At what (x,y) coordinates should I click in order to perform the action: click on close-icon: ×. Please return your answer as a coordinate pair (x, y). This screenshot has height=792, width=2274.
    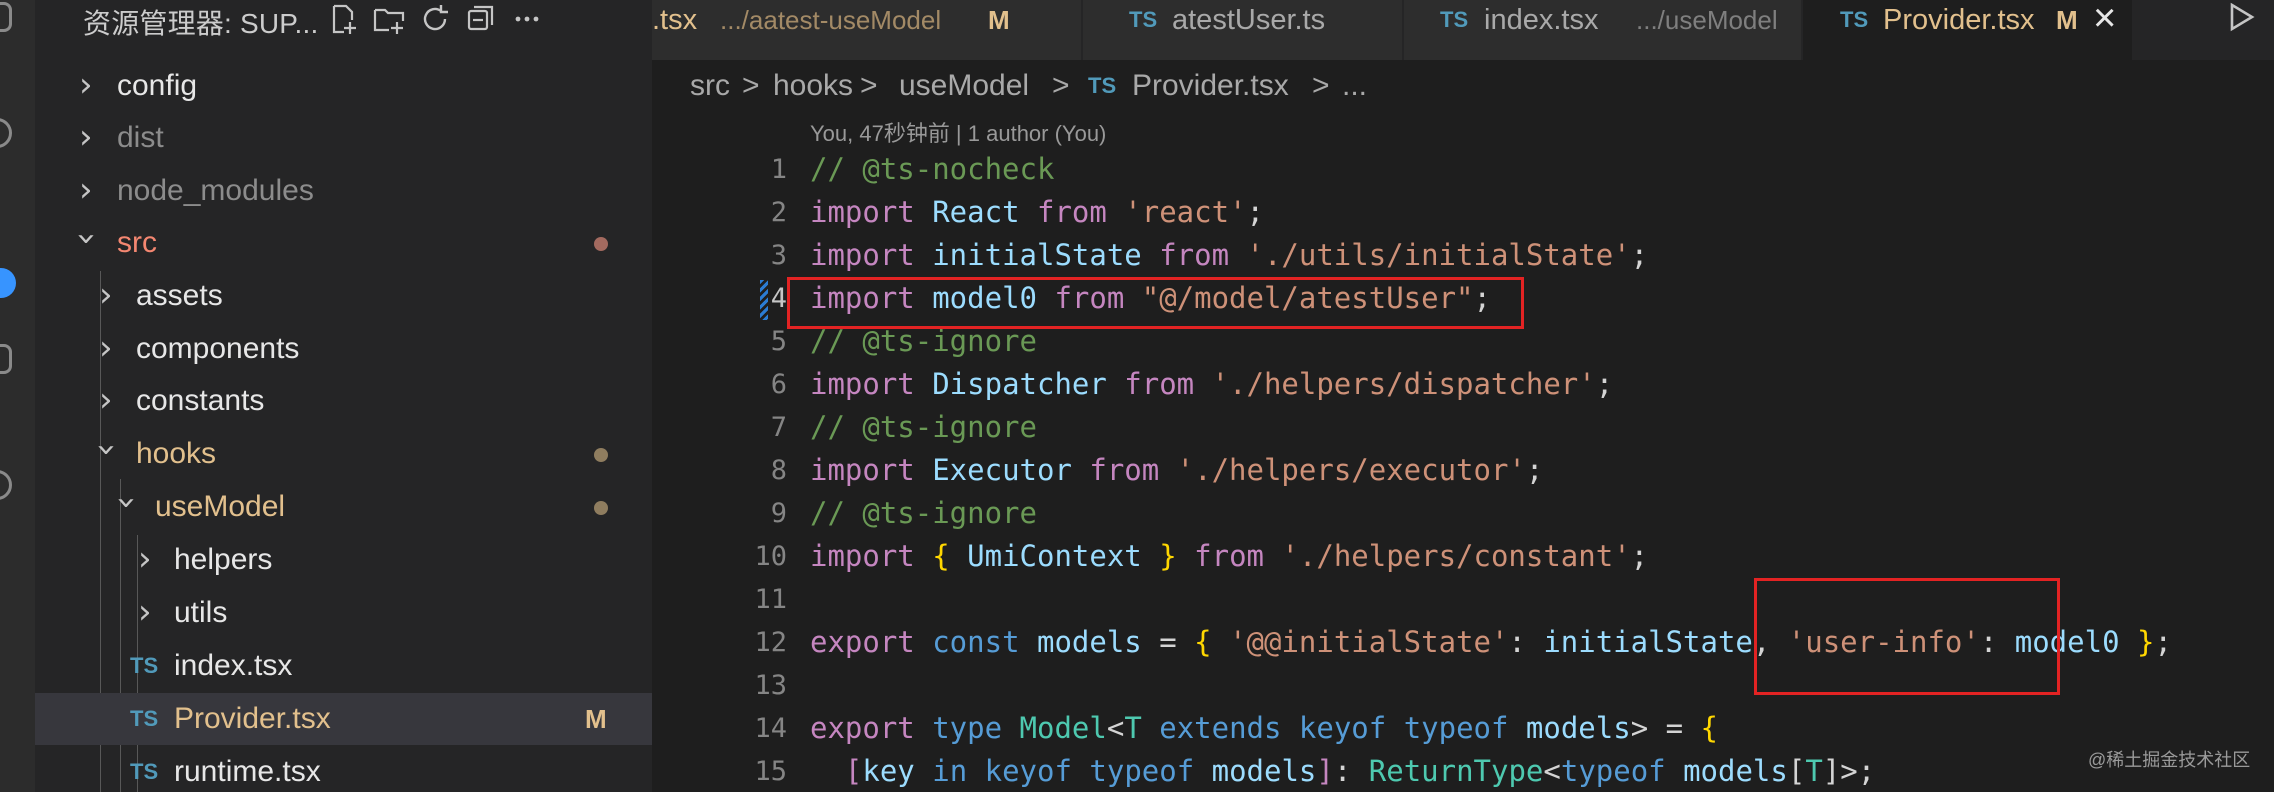
    Looking at the image, I should click on (2104, 19).